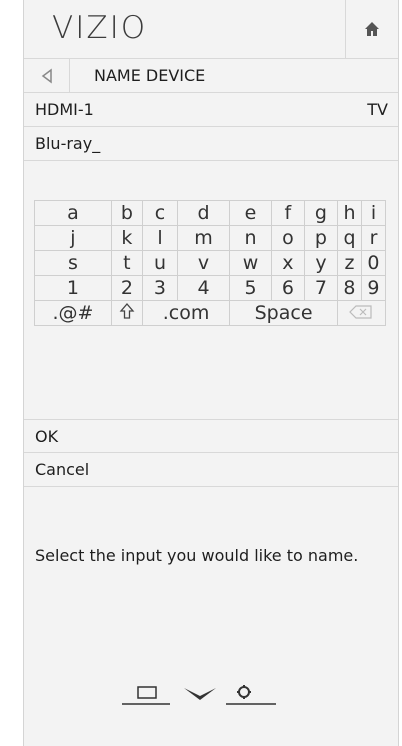  Describe the element at coordinates (126, 288) in the screenshot. I see `key: 2` at that location.